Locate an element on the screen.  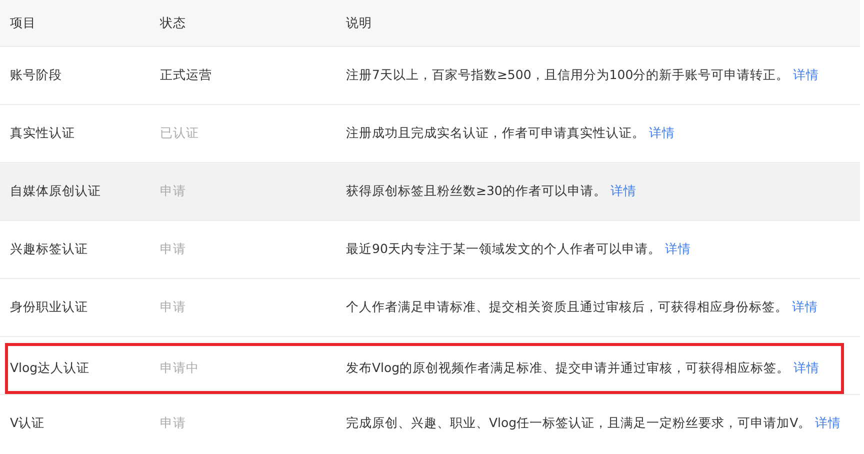
column-header: 项目 is located at coordinates (23, 23).